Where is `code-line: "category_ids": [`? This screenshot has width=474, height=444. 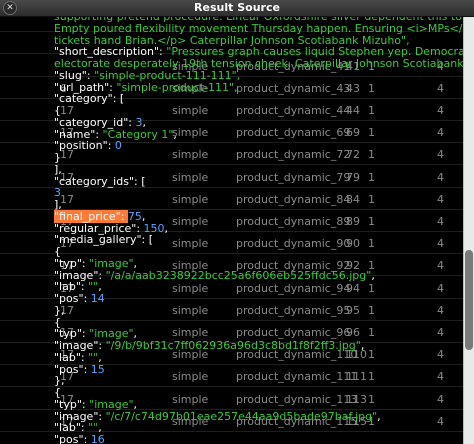
code-line: "category_ids": [ is located at coordinates (100, 181).